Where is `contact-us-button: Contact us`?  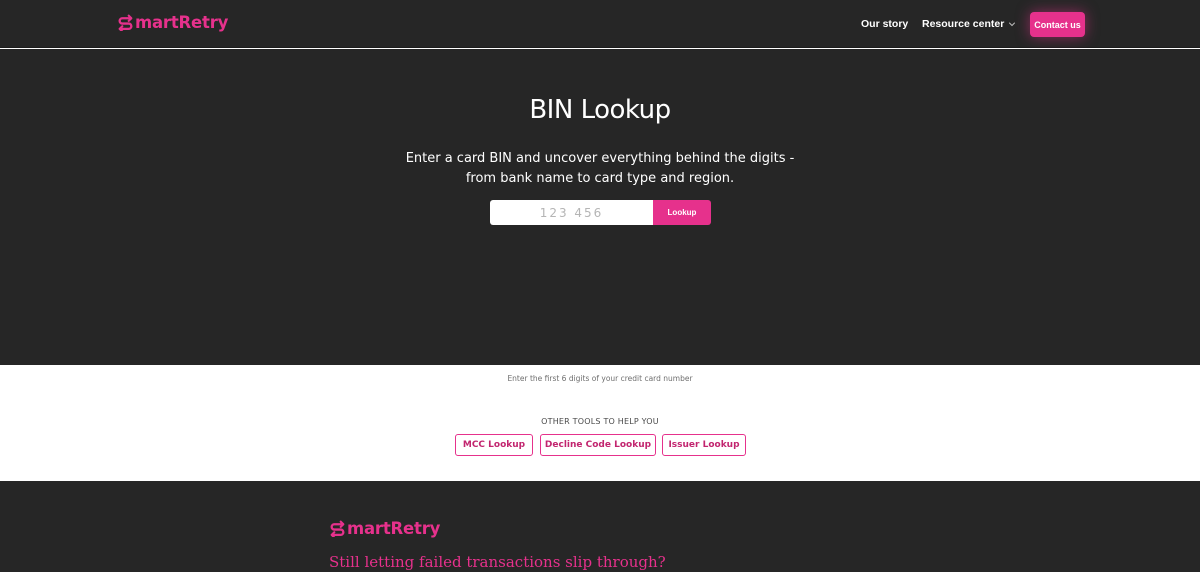 contact-us-button: Contact us is located at coordinates (1057, 24).